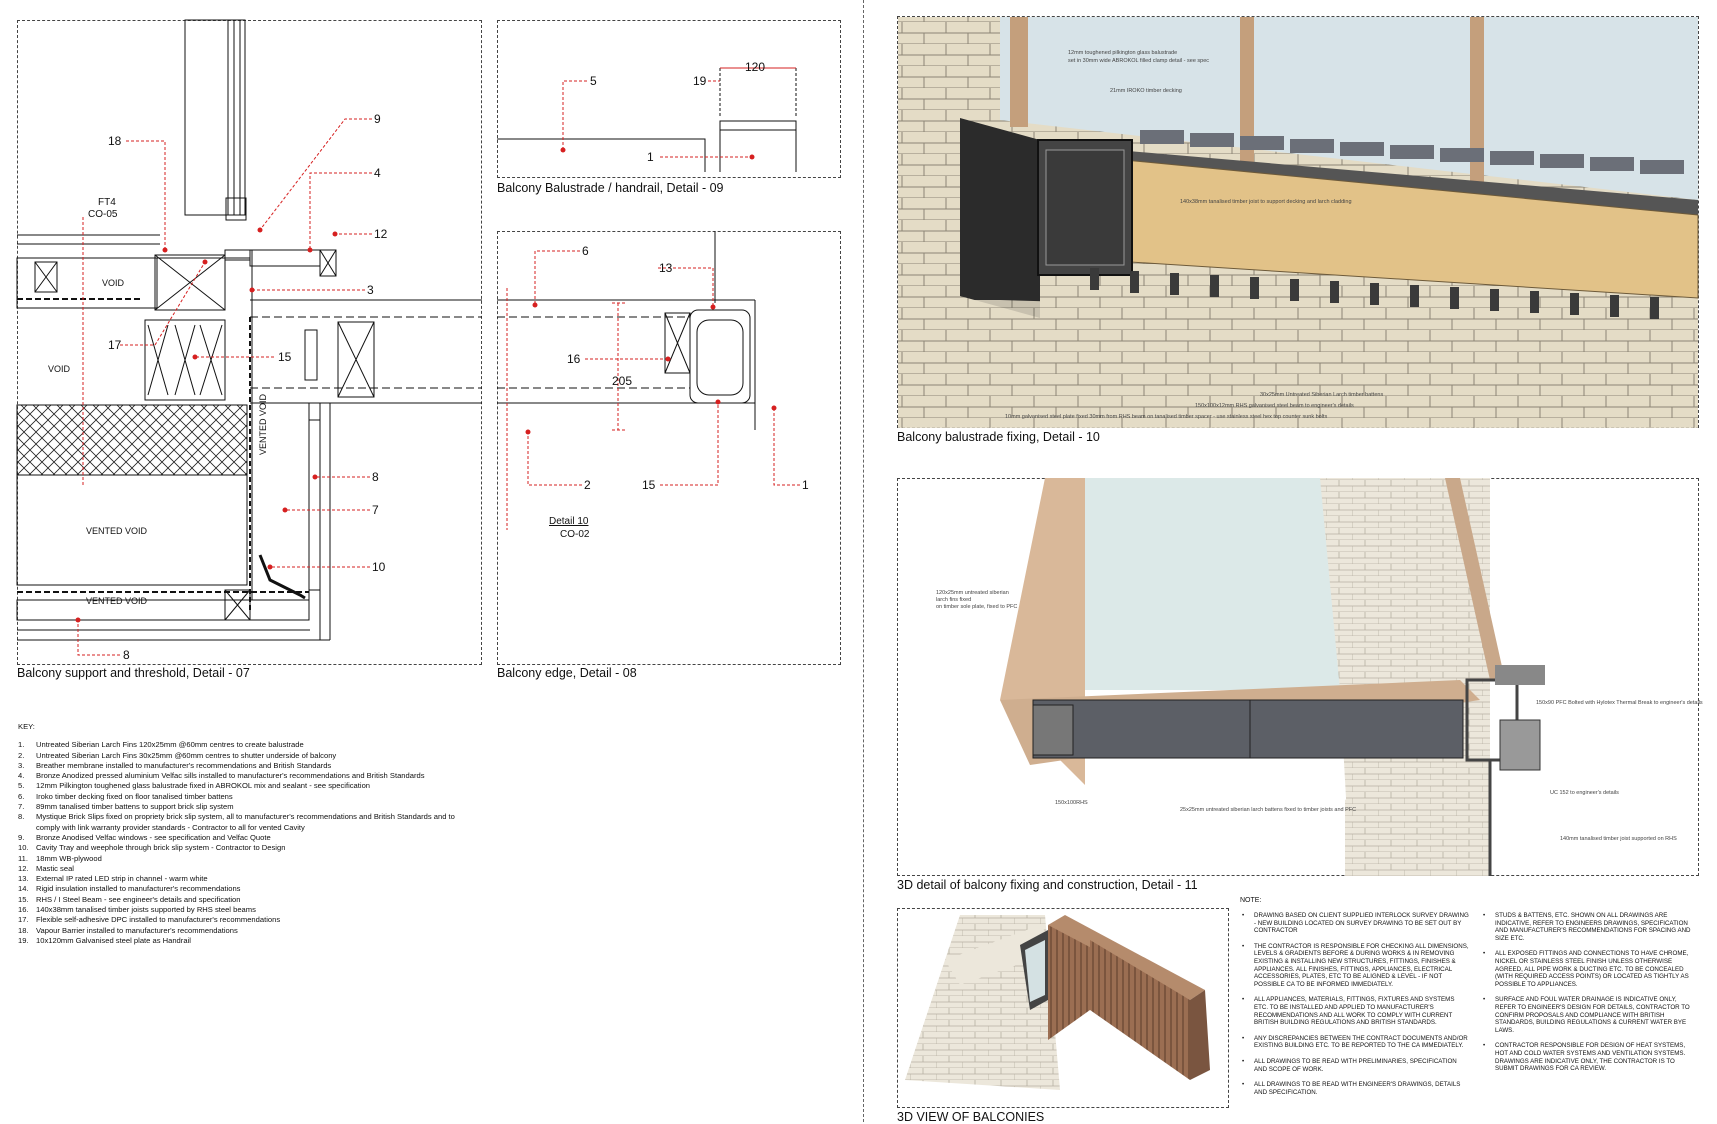 The height and width of the screenshot is (1124, 1717). I want to click on callout-16: 16, so click(574, 359).